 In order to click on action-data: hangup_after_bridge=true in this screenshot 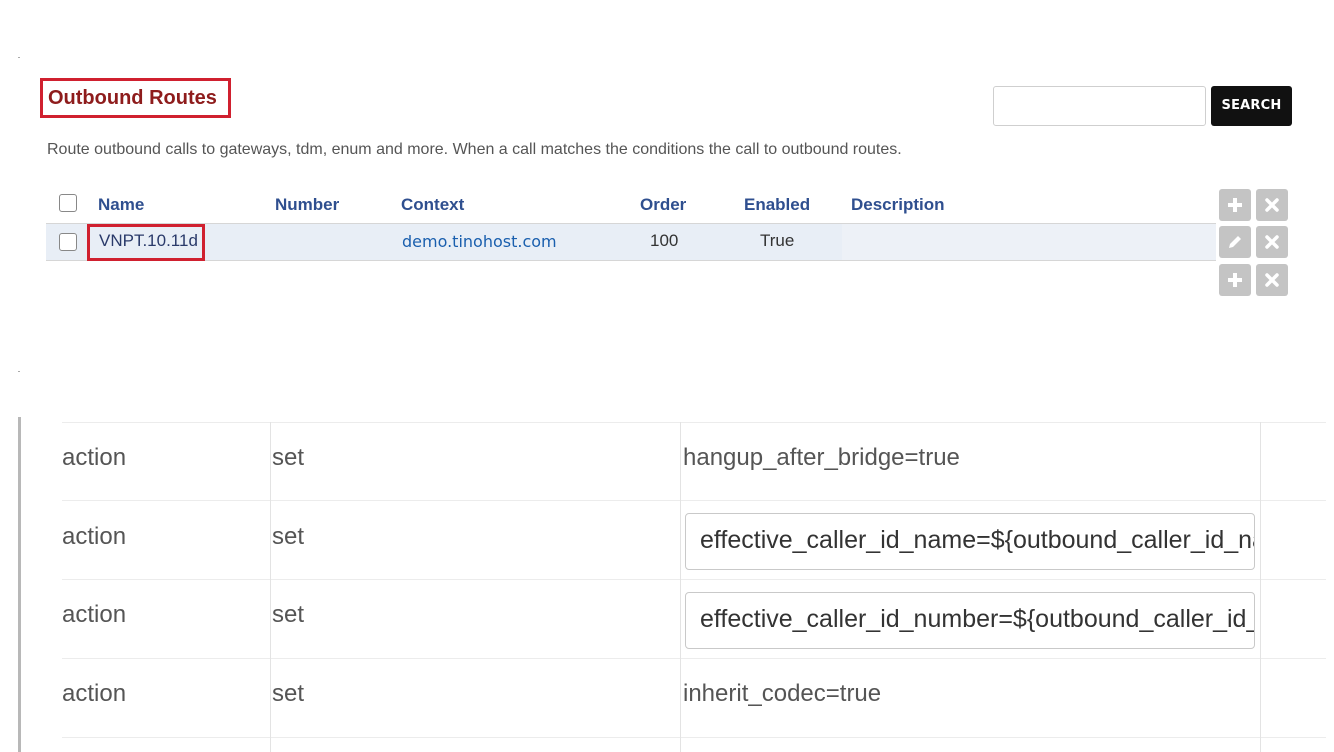, I will do `click(821, 457)`.